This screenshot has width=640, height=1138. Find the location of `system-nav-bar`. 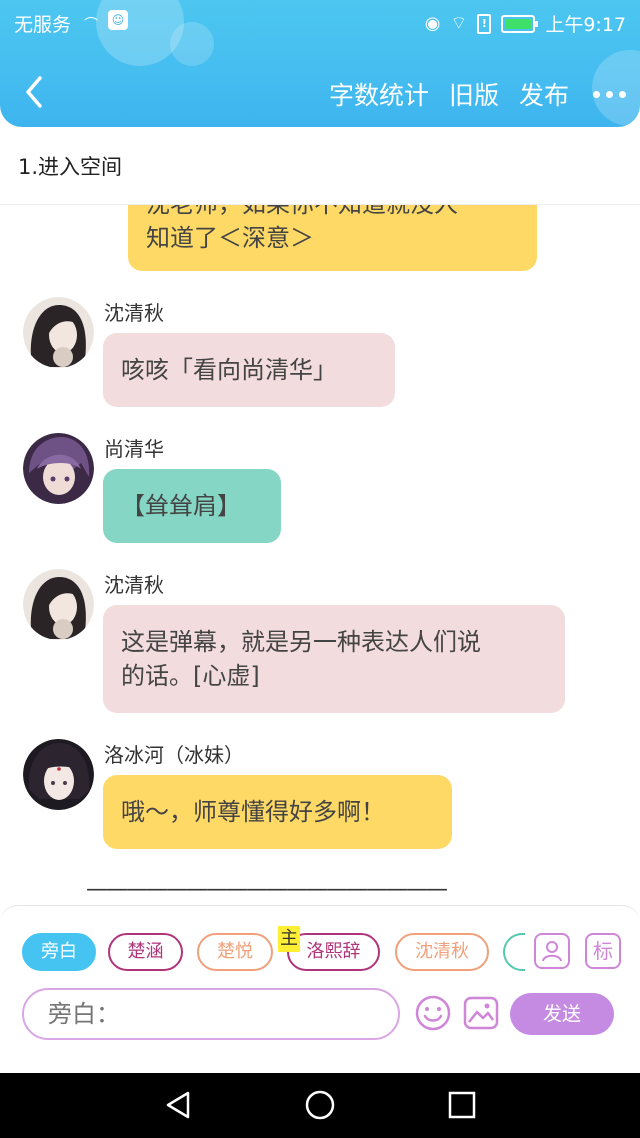

system-nav-bar is located at coordinates (320, 1105).